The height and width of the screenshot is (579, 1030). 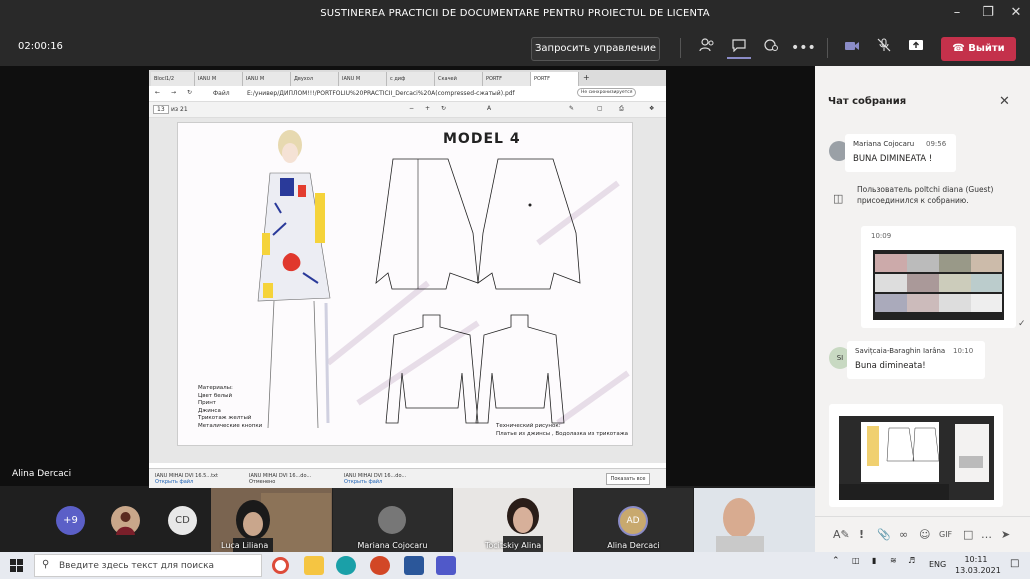 What do you see at coordinates (595, 49) in the screenshot?
I see `request-control-button: Запросить управление` at bounding box center [595, 49].